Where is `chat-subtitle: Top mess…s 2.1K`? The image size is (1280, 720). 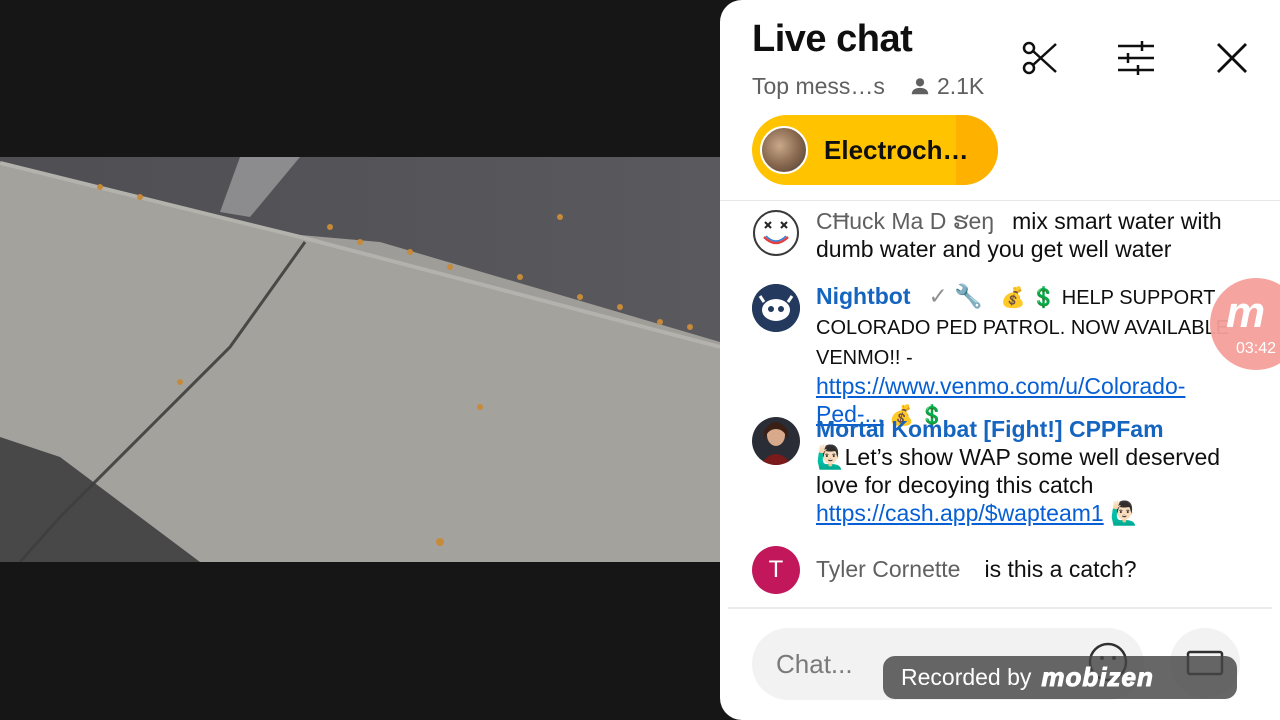
chat-subtitle: Top mess…s 2.1K is located at coordinates (868, 86).